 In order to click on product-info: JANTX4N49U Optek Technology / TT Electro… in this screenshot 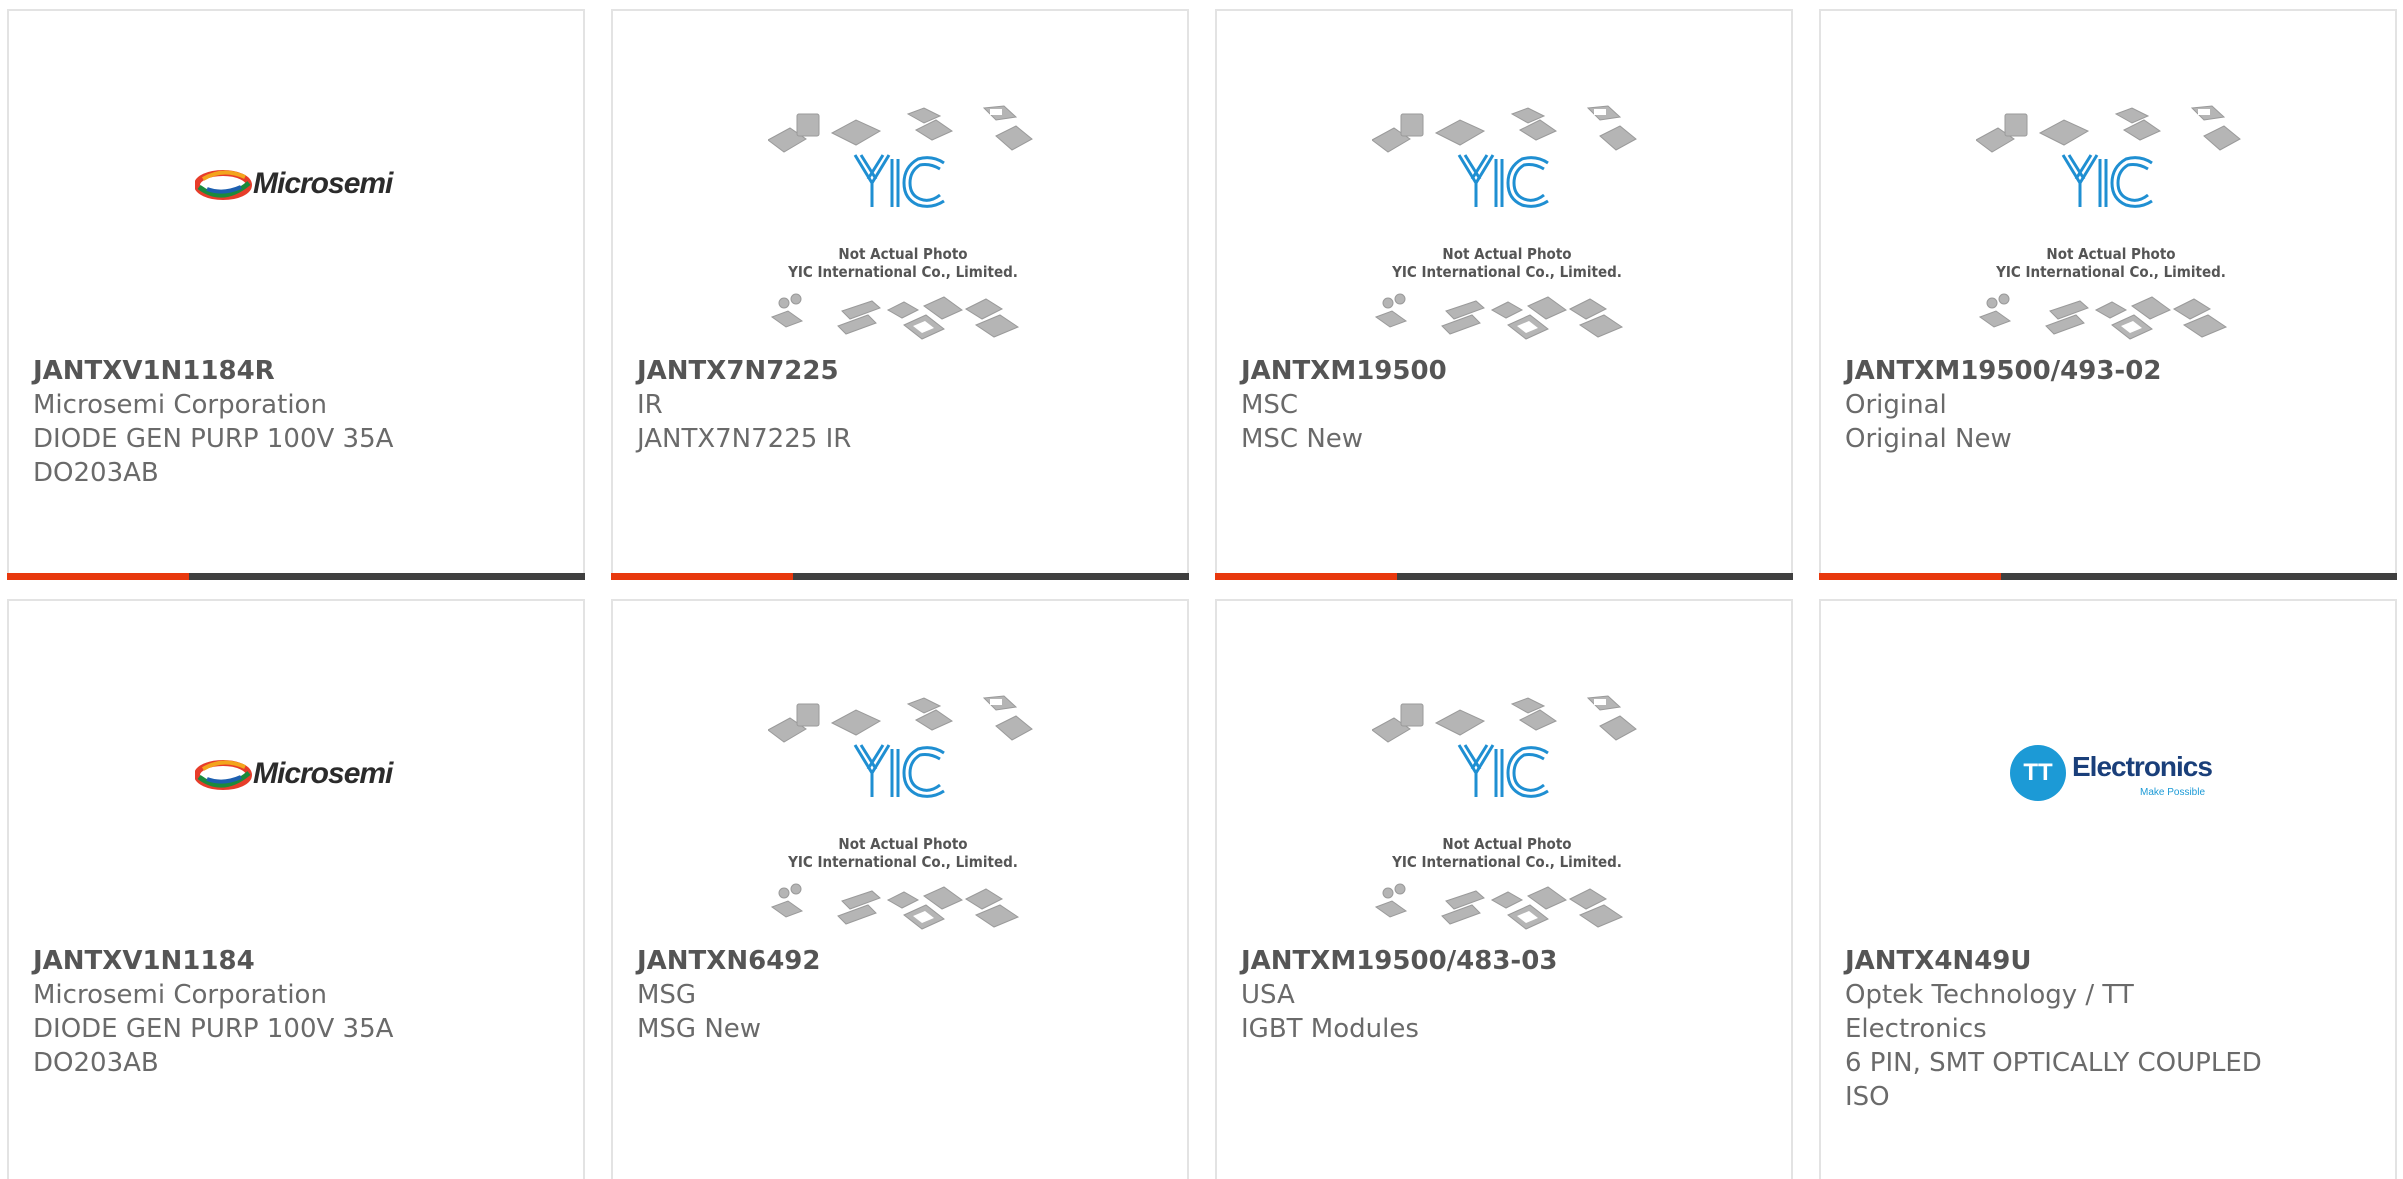, I will do `click(2060, 1029)`.